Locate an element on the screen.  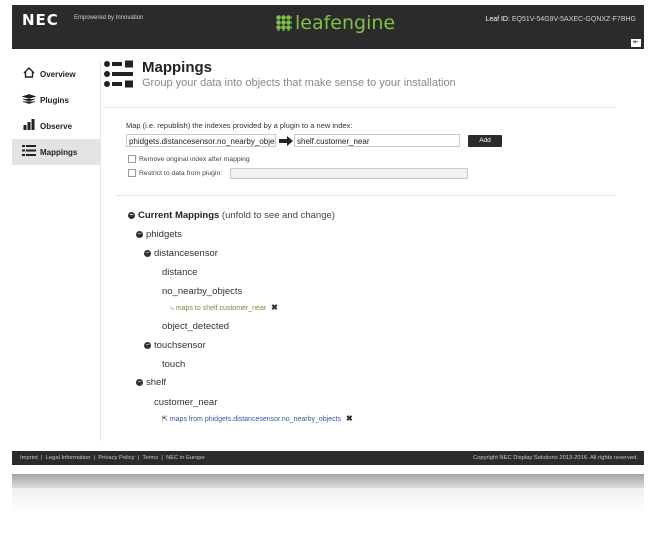
restrict-plugin-label: Restrict to data from plugin: is located at coordinates (181, 173).